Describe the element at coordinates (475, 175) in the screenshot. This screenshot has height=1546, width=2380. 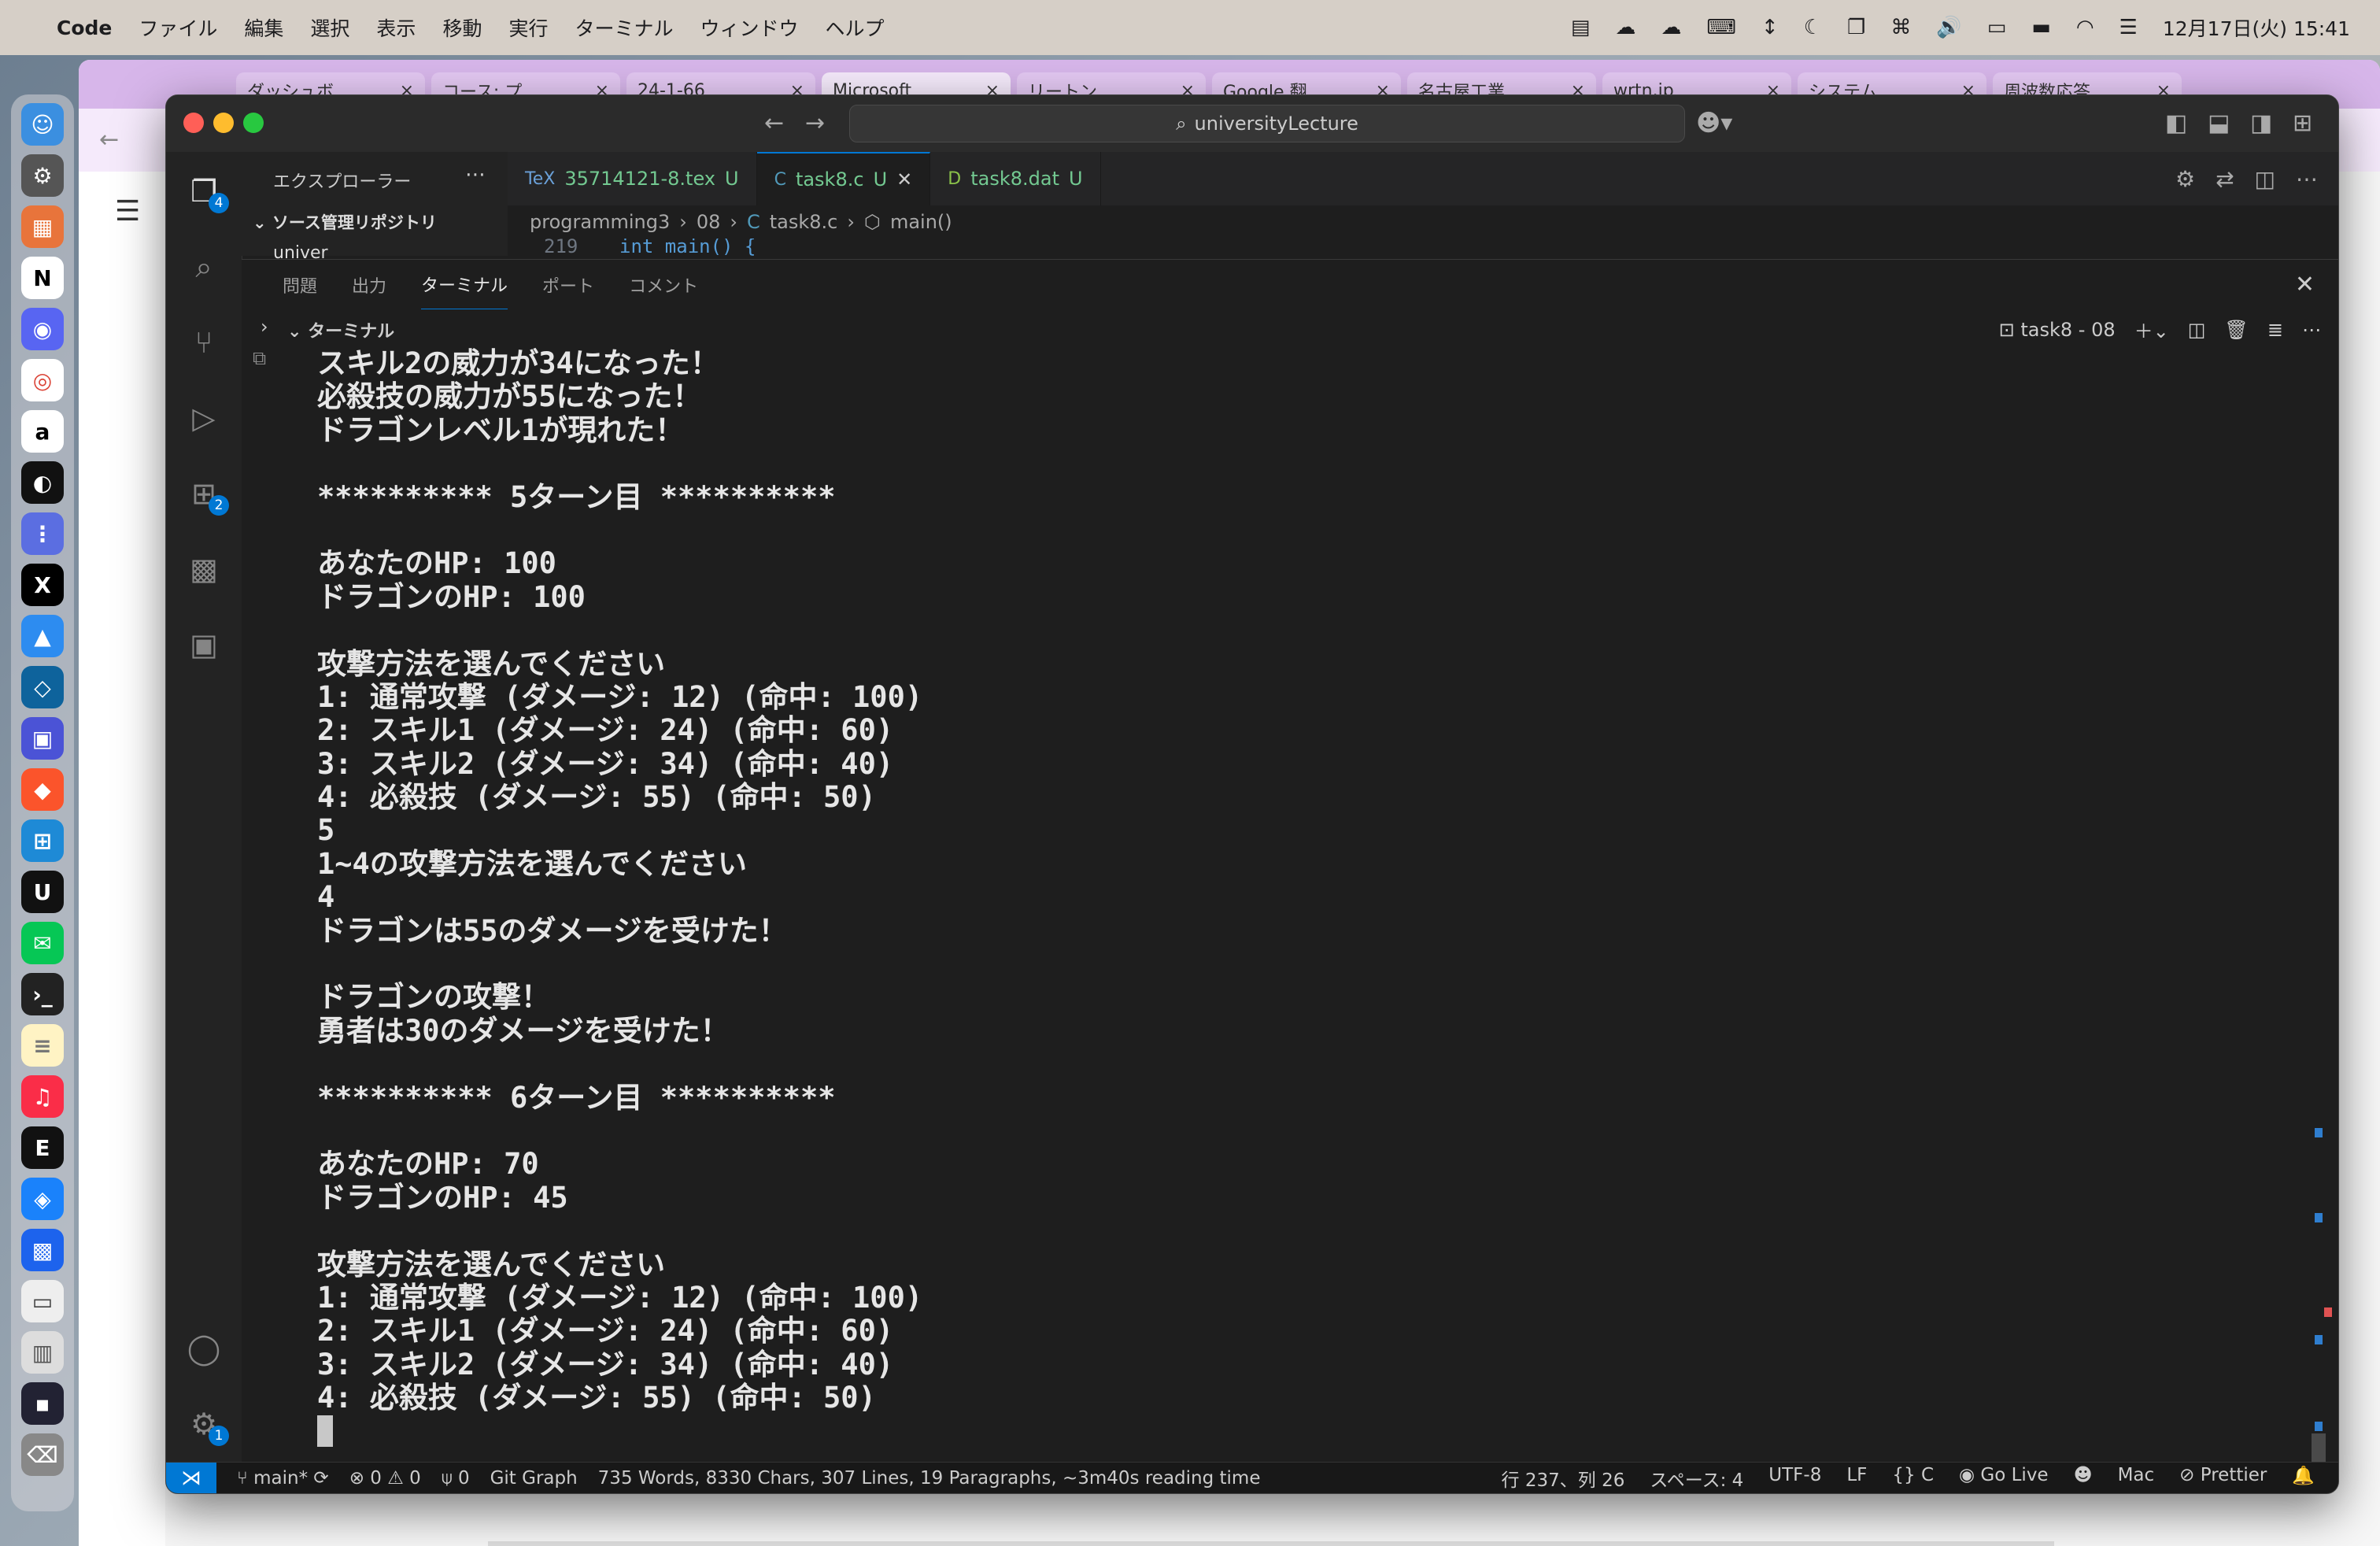
I see `sidebar-more-icon: ⋯` at that location.